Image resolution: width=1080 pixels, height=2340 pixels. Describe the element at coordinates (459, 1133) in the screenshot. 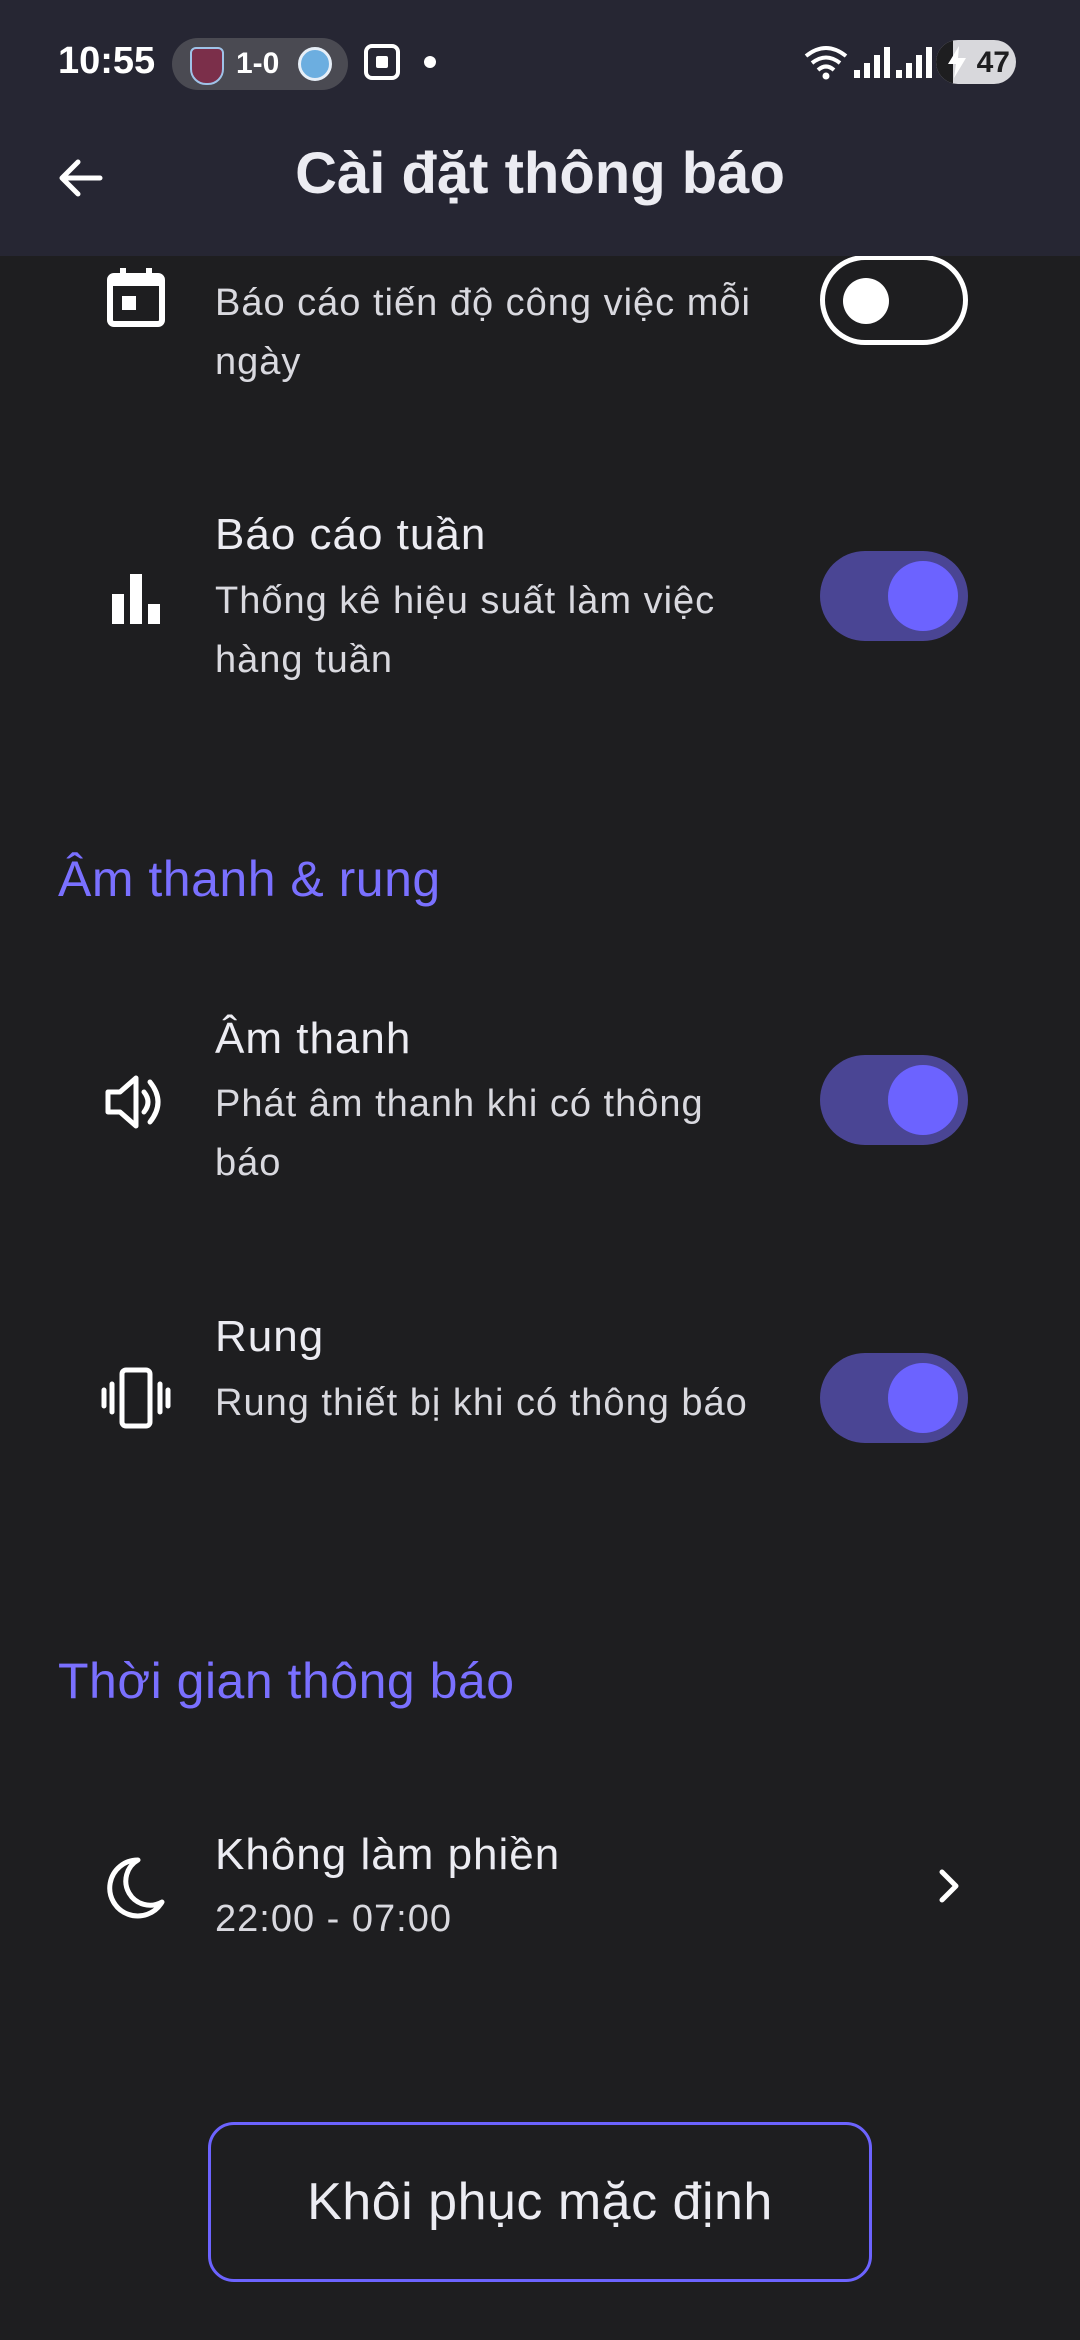

I see `setting-subtitle: Phát âm thanh khi có thông báo` at that location.